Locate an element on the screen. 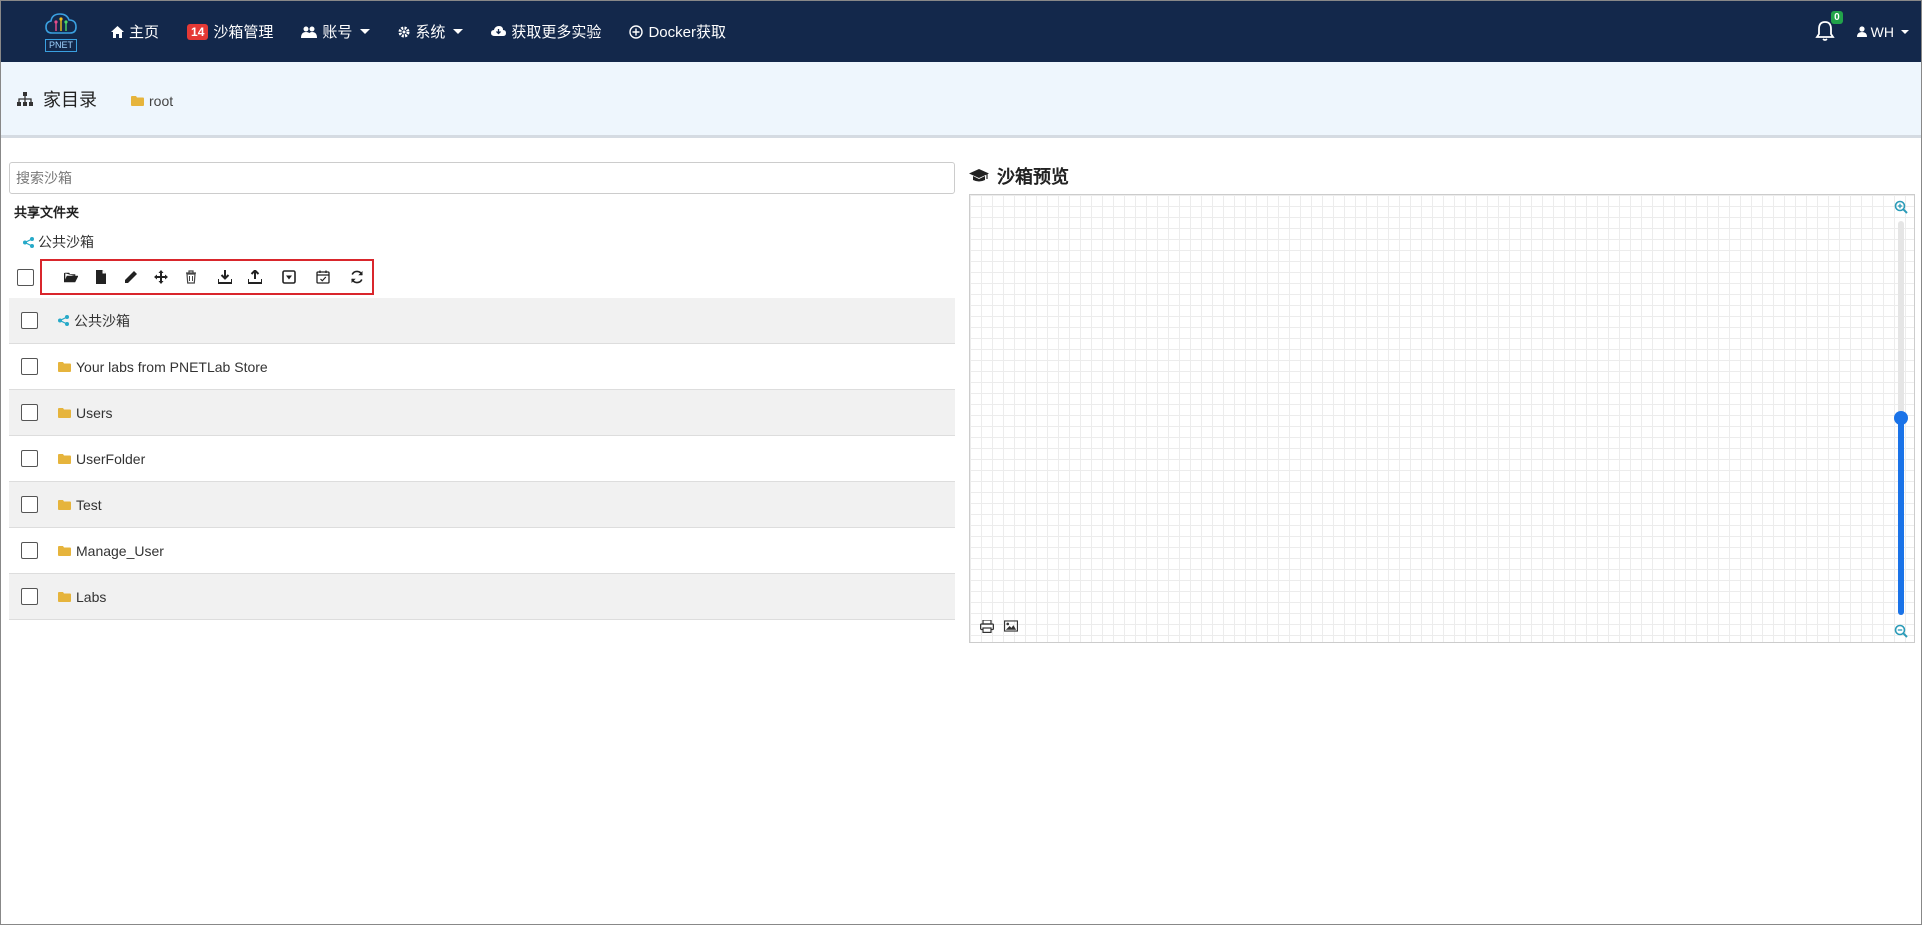 The image size is (1922, 925). schedule-button is located at coordinates (323, 277).